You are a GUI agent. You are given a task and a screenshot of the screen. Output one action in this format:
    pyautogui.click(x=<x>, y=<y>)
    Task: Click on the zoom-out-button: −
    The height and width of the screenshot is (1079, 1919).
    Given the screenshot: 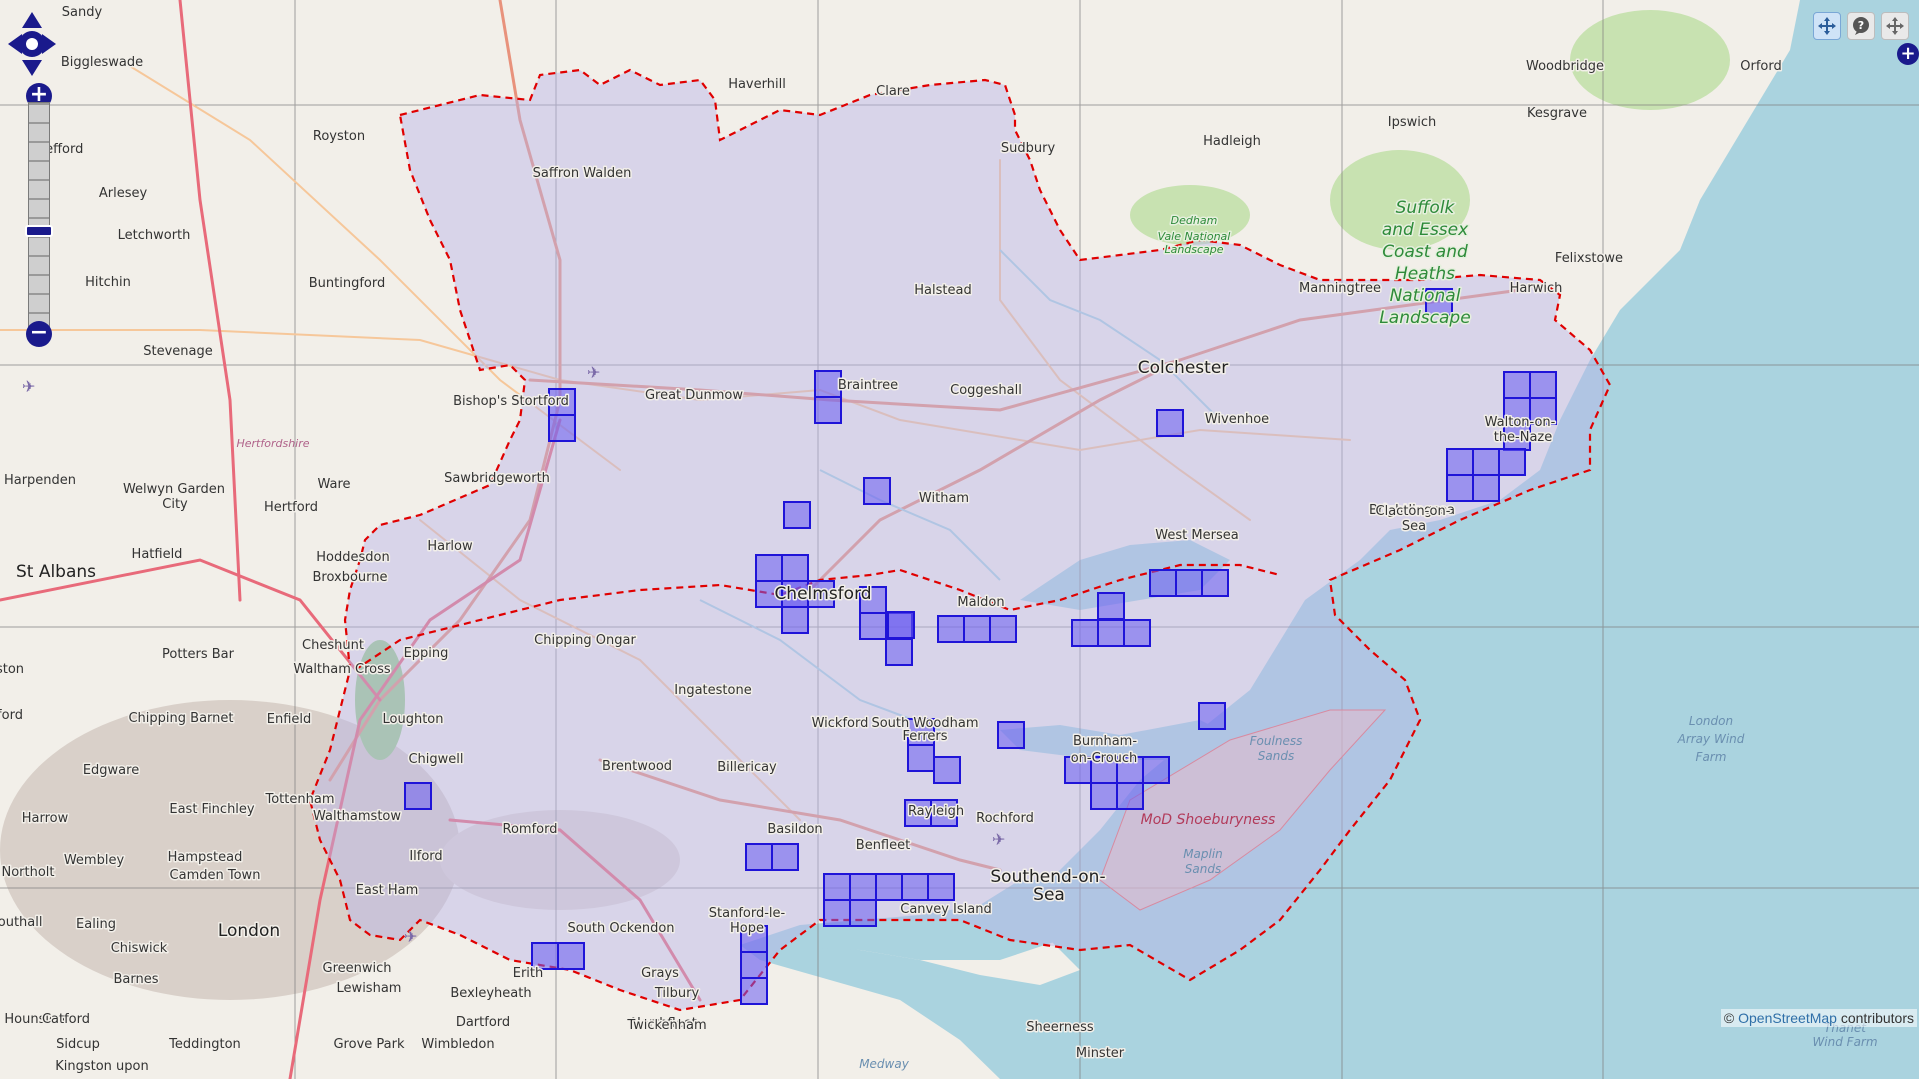 What is the action you would take?
    pyautogui.click(x=39, y=334)
    